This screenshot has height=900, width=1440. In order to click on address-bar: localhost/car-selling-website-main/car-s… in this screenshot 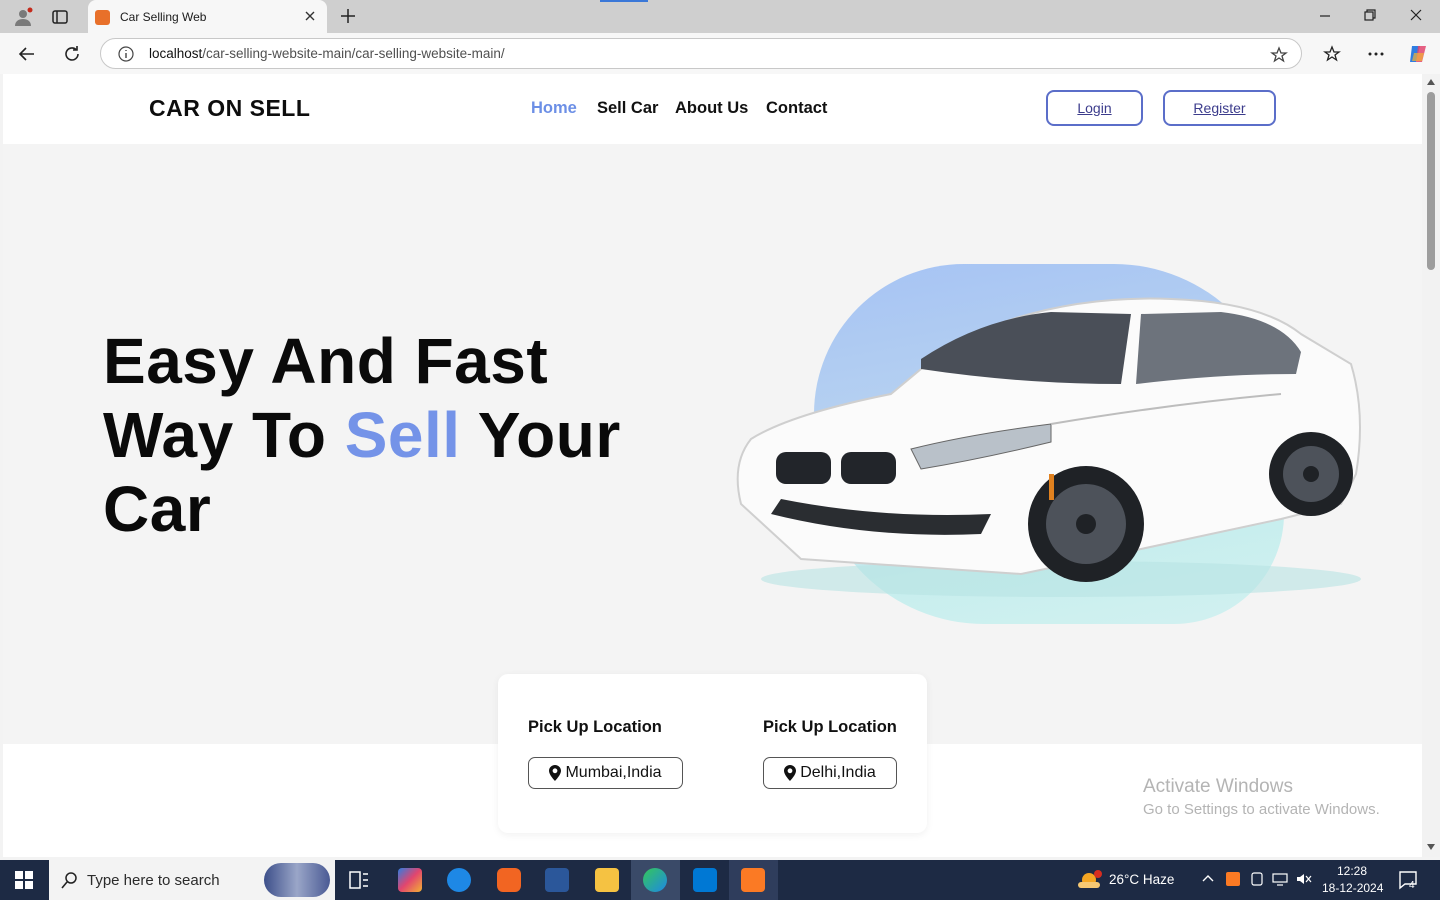, I will do `click(701, 53)`.